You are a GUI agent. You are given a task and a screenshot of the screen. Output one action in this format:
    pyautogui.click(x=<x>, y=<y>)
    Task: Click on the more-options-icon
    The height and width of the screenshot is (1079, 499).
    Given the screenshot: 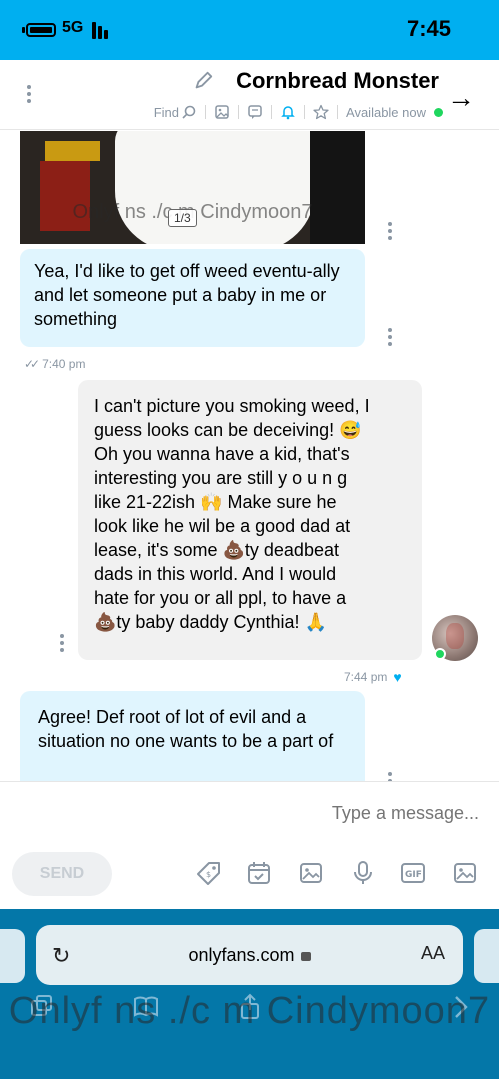 What is the action you would take?
    pyautogui.click(x=29, y=97)
    